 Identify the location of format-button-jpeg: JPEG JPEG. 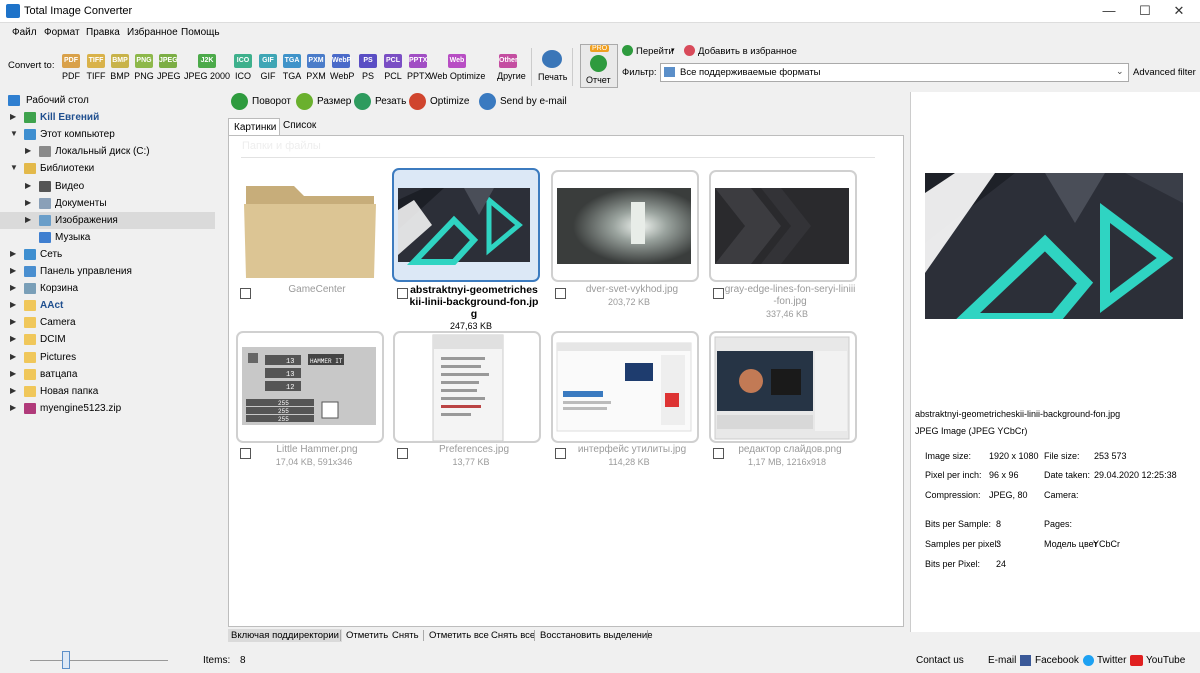
(169, 67).